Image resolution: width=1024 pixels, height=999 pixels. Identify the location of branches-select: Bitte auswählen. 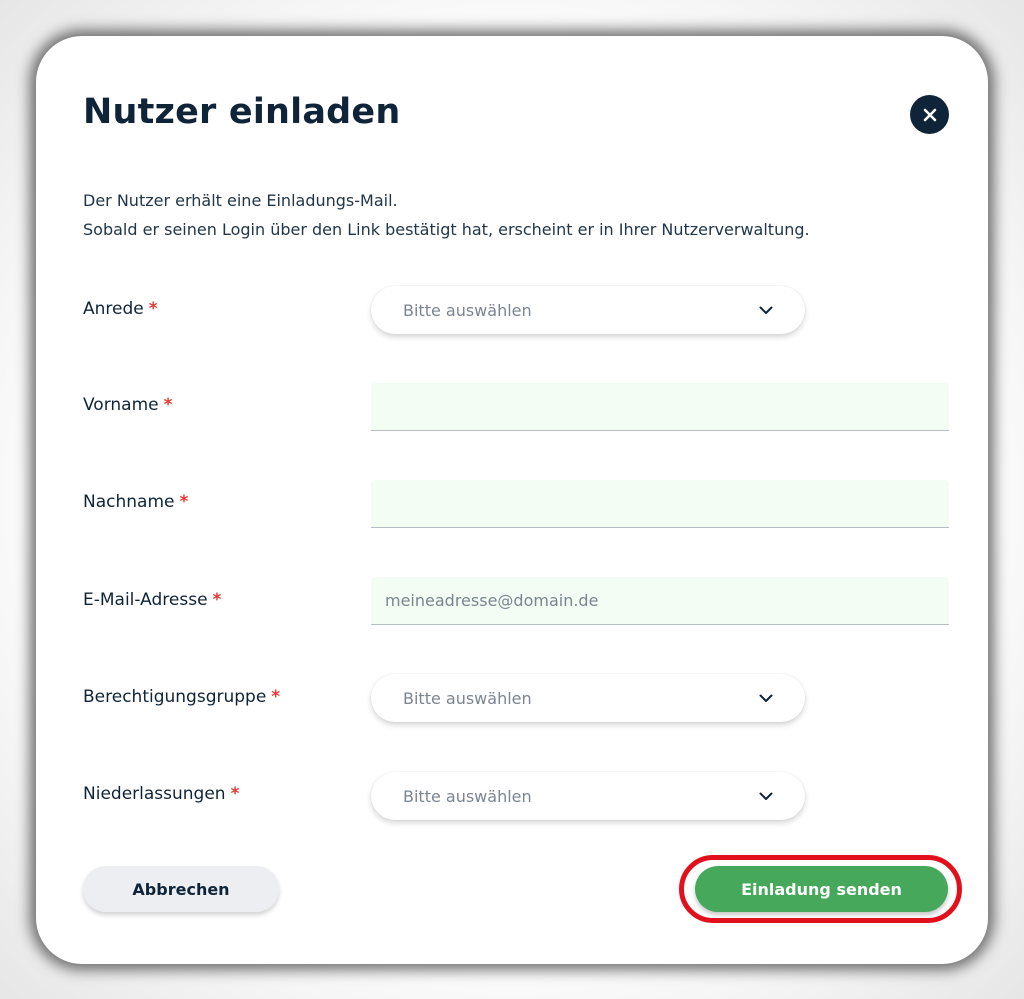
(588, 796).